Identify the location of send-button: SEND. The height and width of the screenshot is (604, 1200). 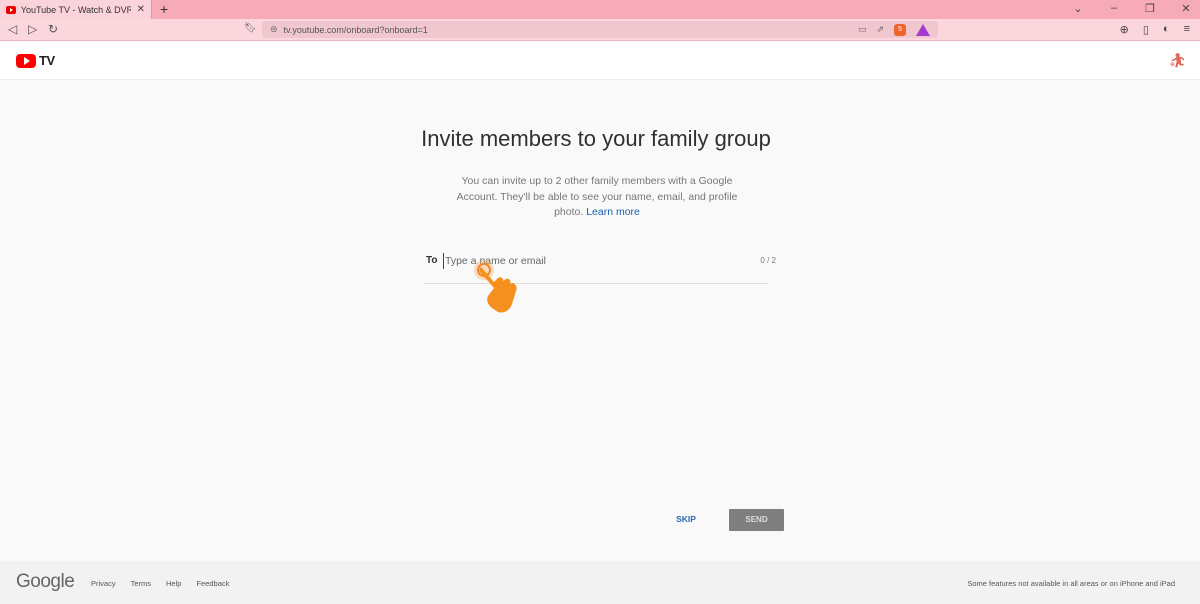
(756, 520).